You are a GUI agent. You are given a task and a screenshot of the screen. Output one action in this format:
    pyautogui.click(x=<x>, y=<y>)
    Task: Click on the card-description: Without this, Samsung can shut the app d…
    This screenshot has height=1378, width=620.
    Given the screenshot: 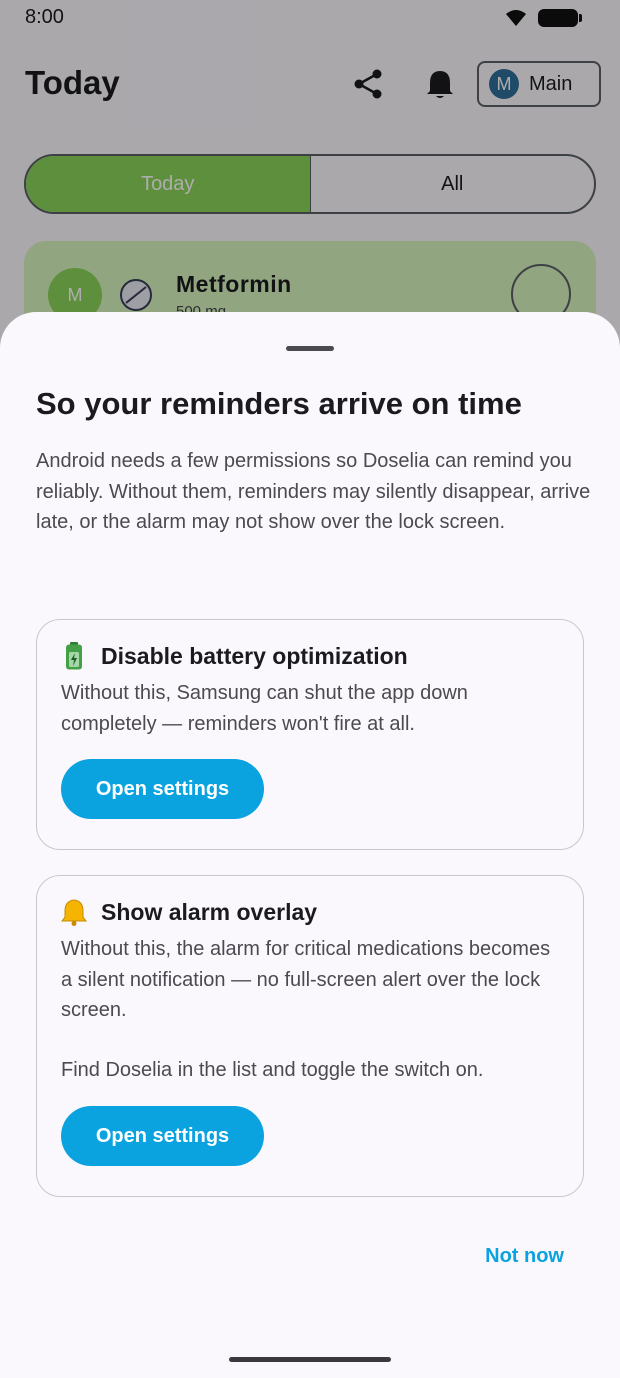 What is the action you would take?
    pyautogui.click(x=264, y=708)
    